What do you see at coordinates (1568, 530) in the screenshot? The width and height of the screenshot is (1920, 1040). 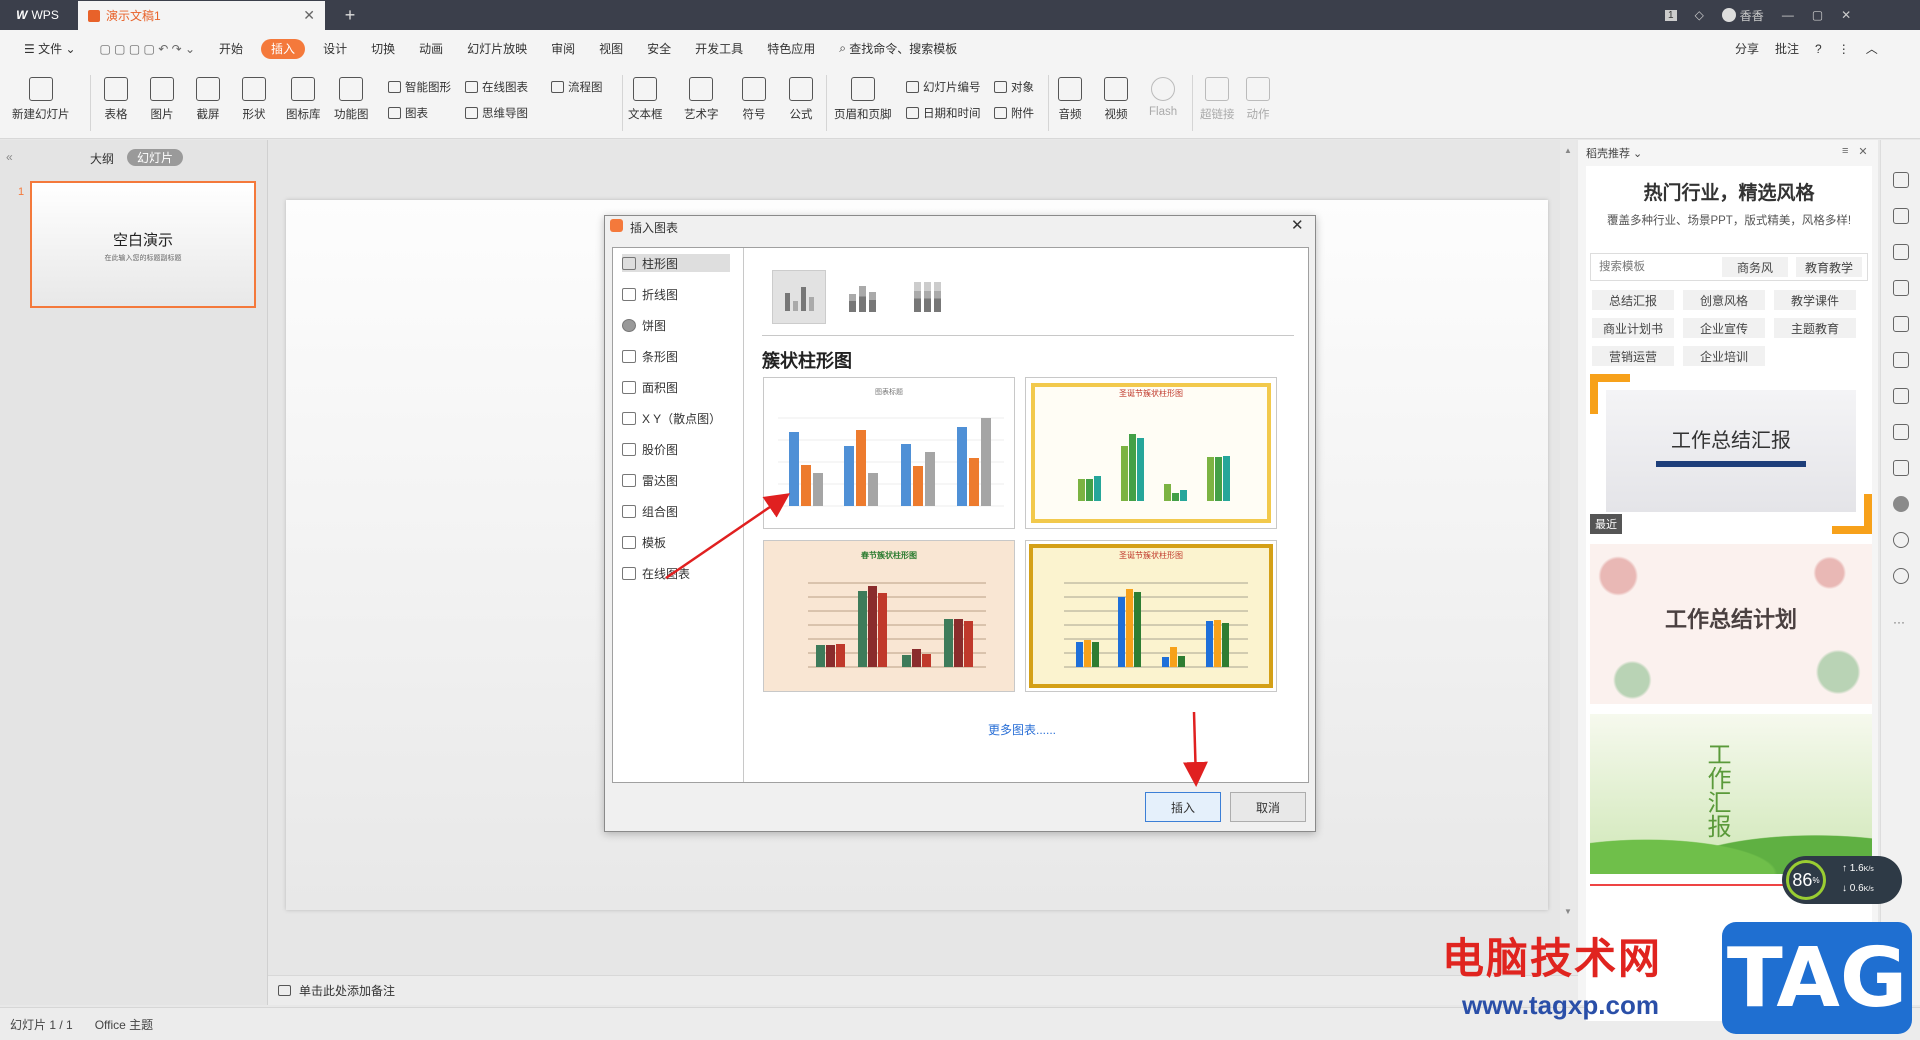 I see `vertical-scrollbar: ▲ ▼` at bounding box center [1568, 530].